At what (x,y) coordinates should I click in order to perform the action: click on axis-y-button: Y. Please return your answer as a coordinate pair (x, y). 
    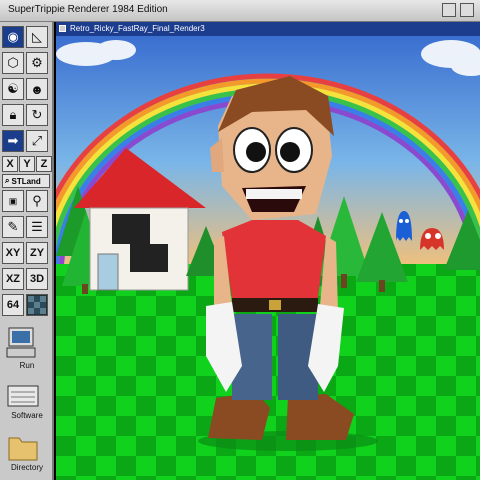
    Looking at the image, I should click on (27, 164).